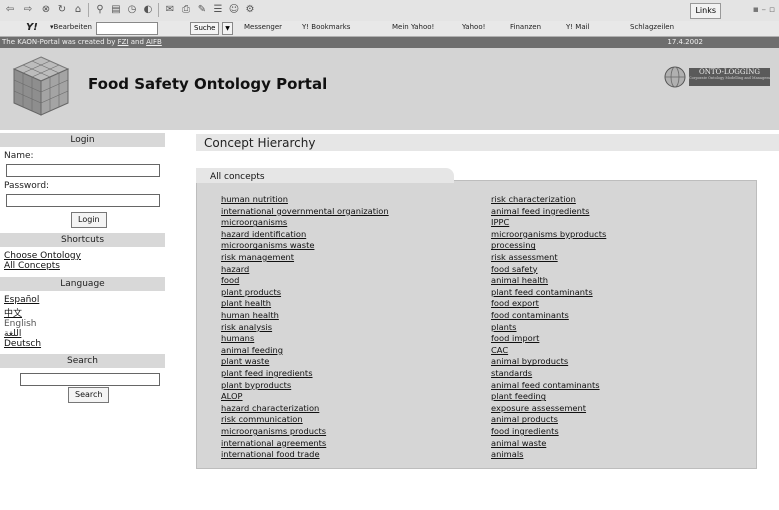  I want to click on search-button: Search, so click(89, 395).